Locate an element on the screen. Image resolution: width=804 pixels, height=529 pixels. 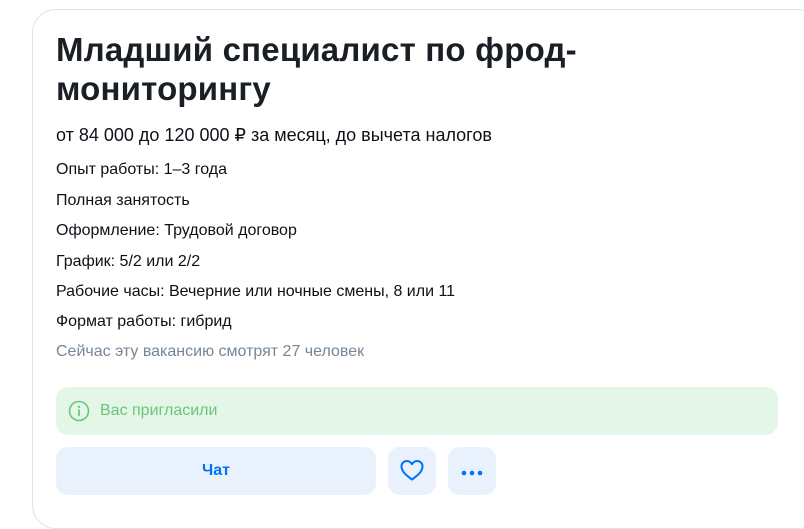
vacancy-title: Младший специалист по фрод-мониторингу is located at coordinates (316, 69).